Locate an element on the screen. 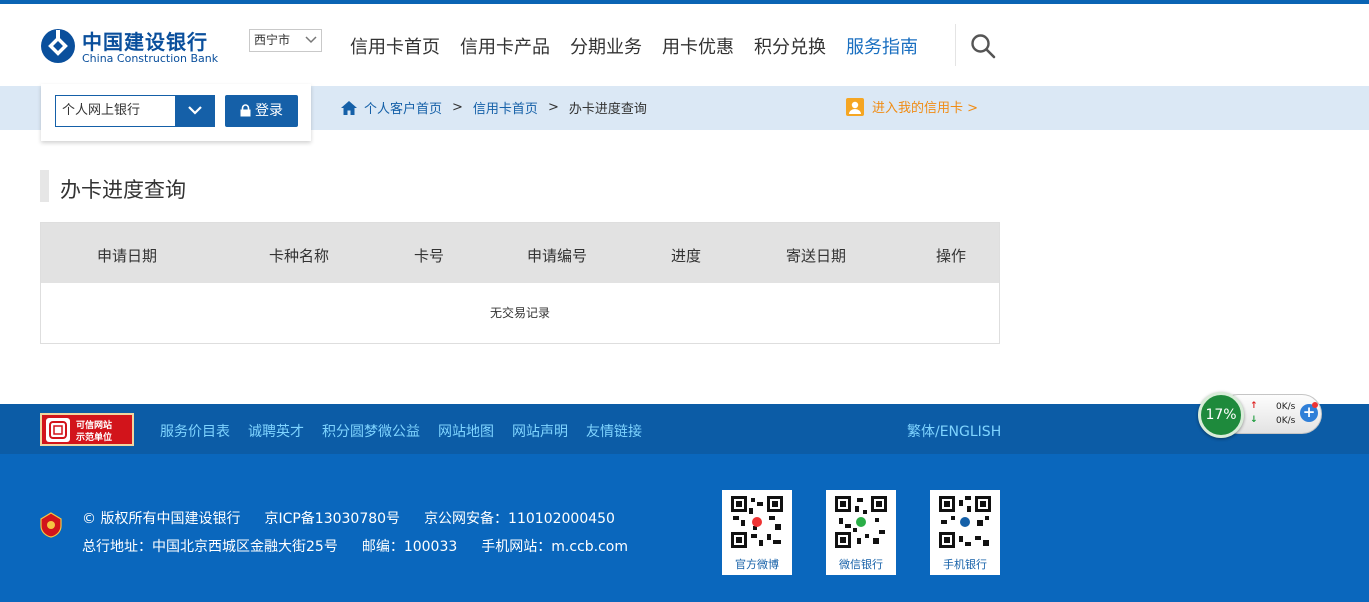 This screenshot has height=602, width=1369. footer-link-charity: 积分圆梦微公益 is located at coordinates (371, 431).